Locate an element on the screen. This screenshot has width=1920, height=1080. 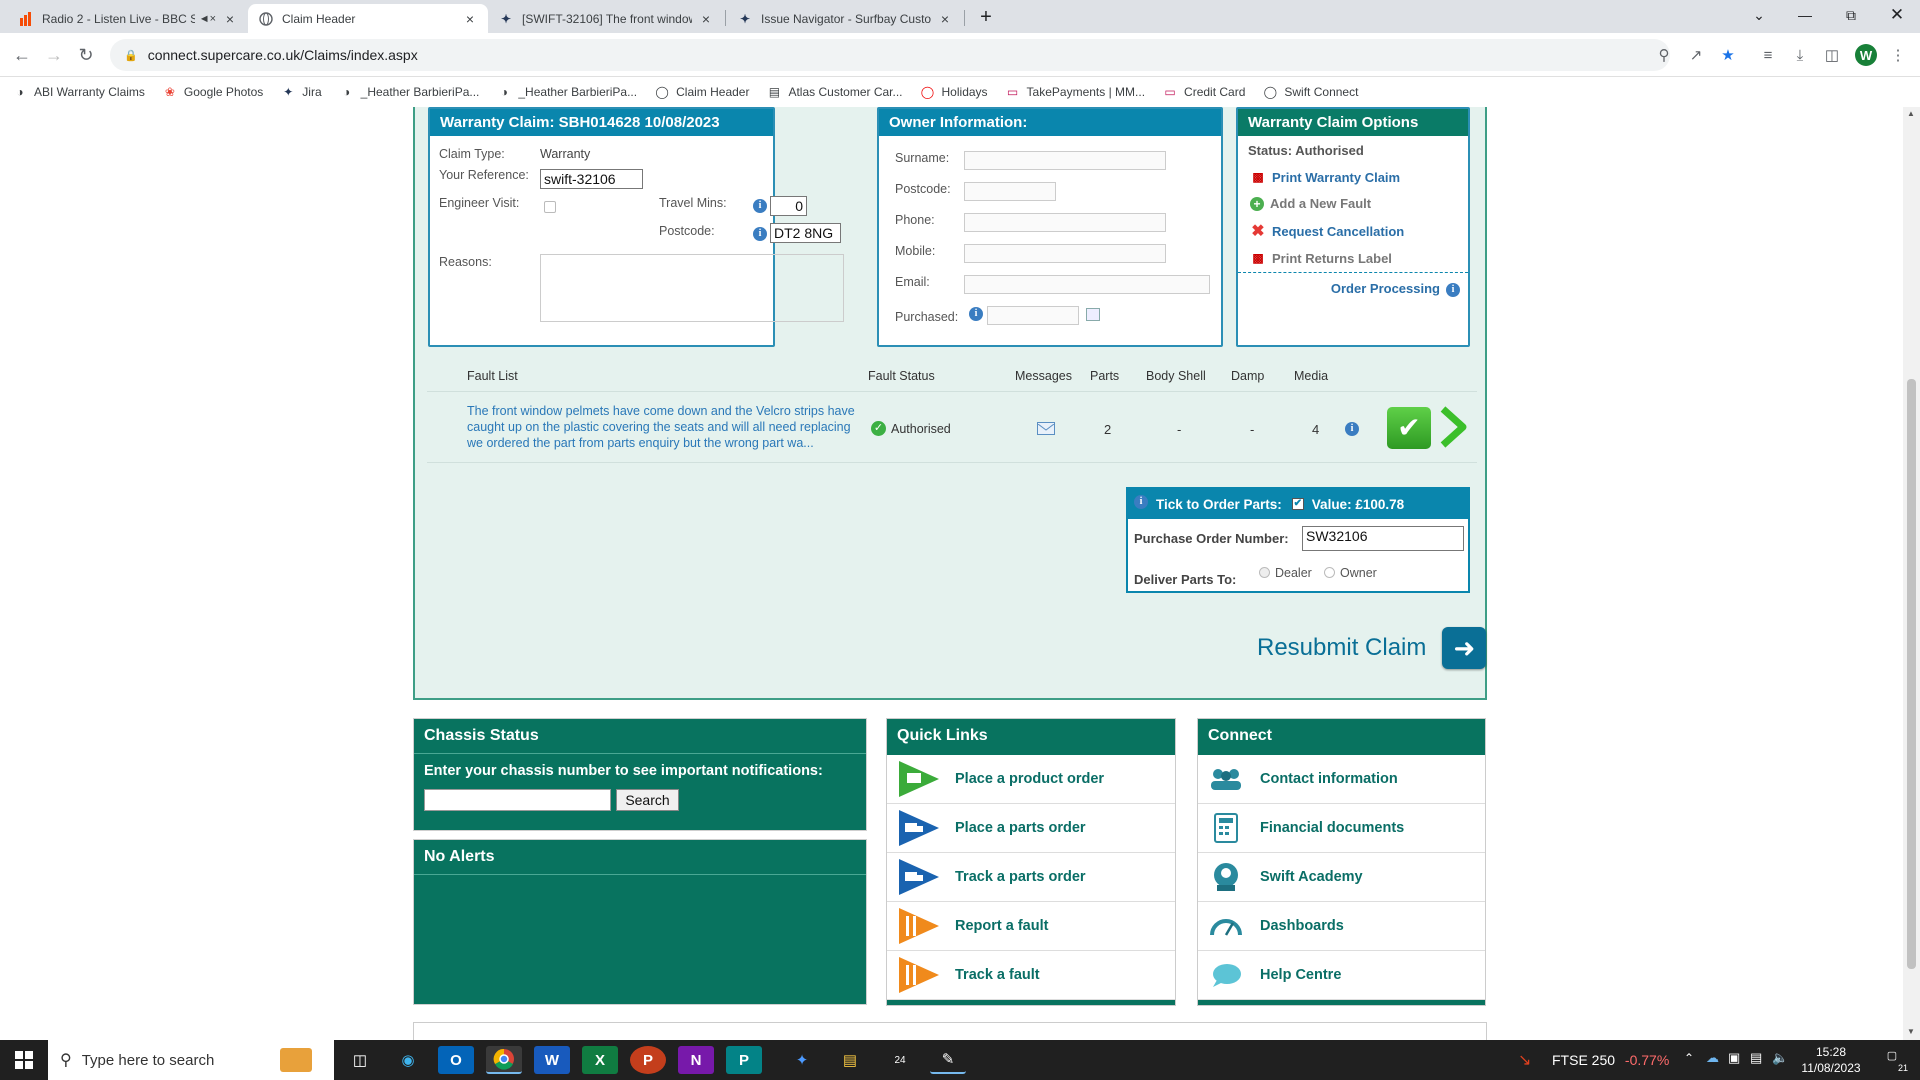
envelope-icon is located at coordinates (1046, 428).